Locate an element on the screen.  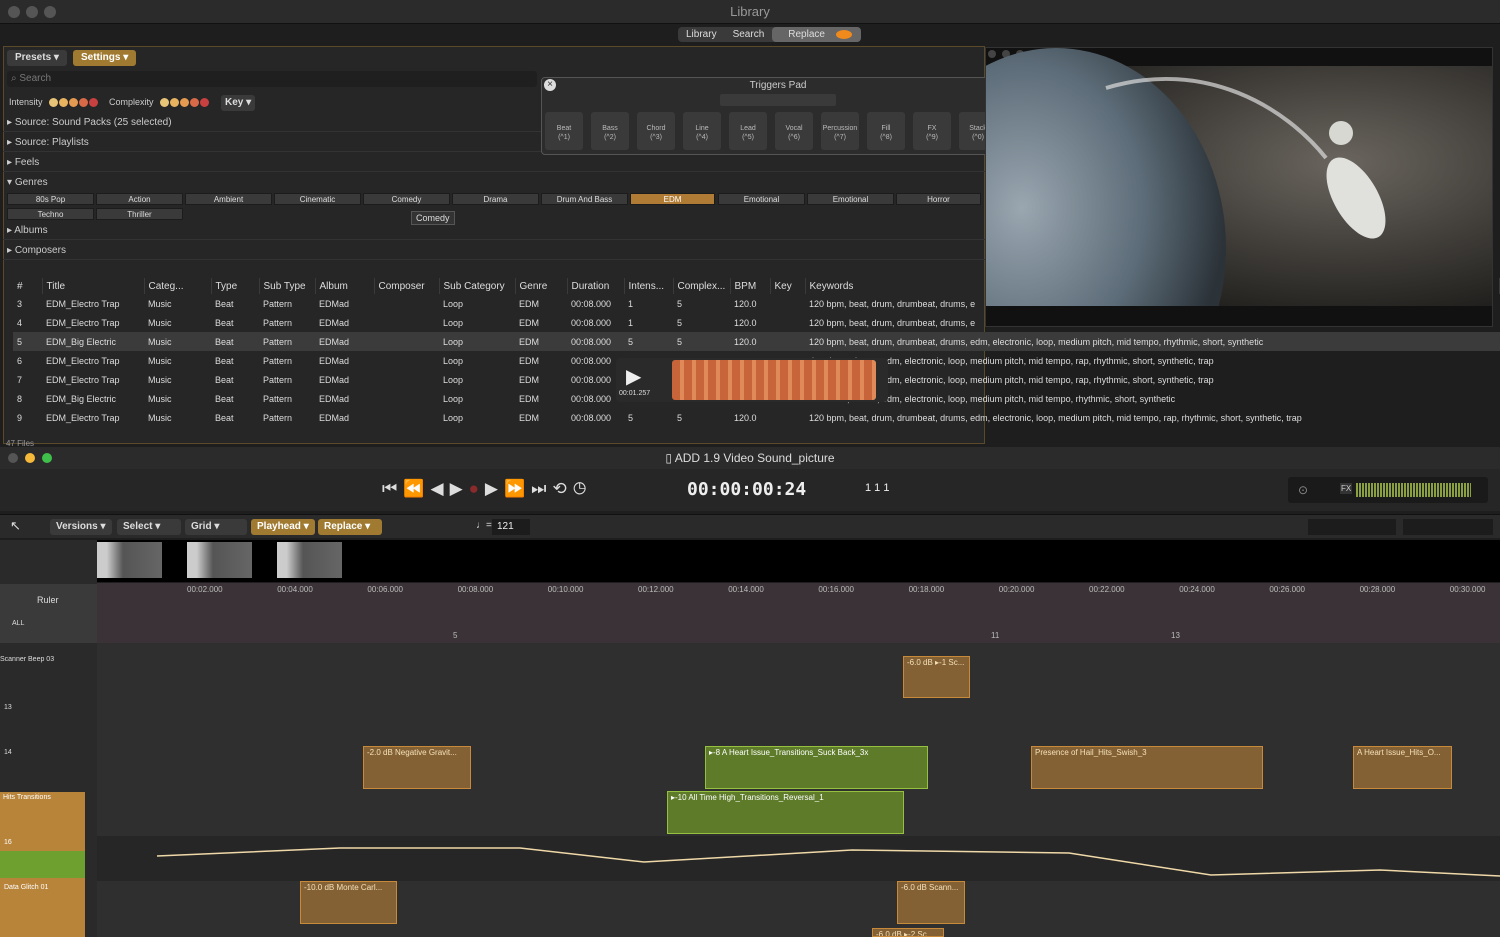
grid-dropdown: Grid ▾ is located at coordinates (216, 527).